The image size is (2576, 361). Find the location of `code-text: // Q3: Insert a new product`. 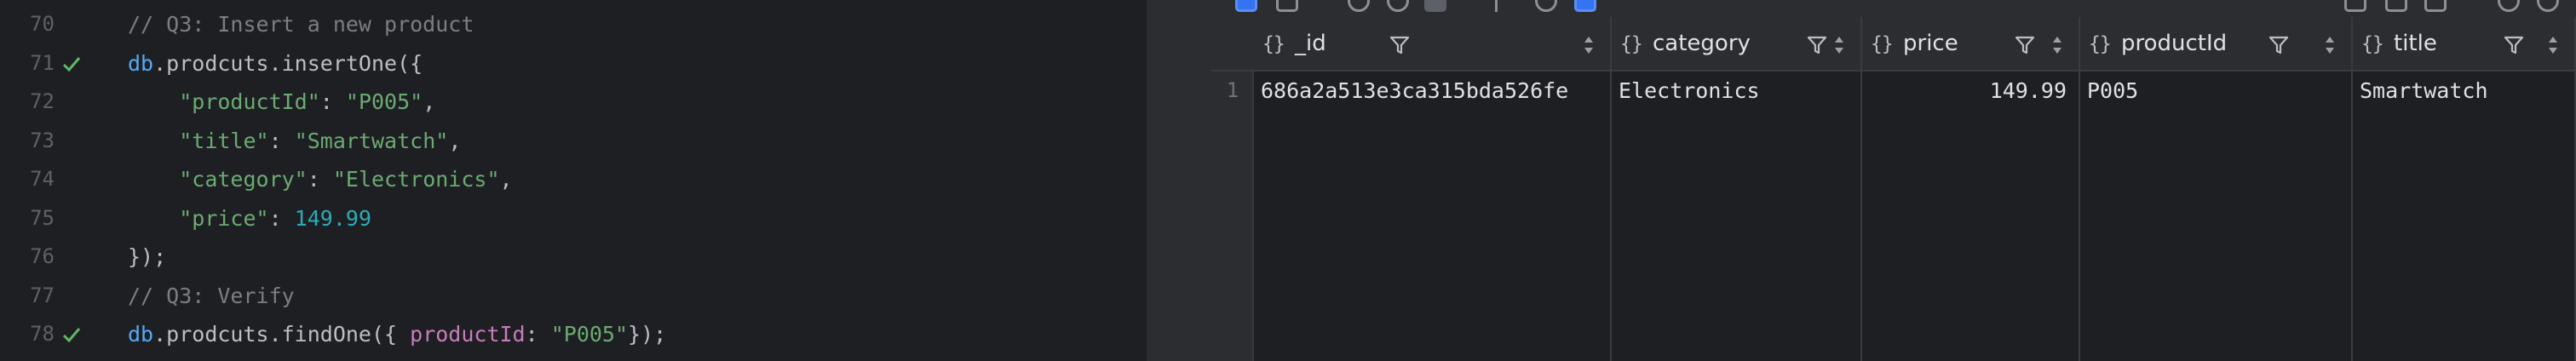

code-text: // Q3: Insert a new product is located at coordinates (301, 24).